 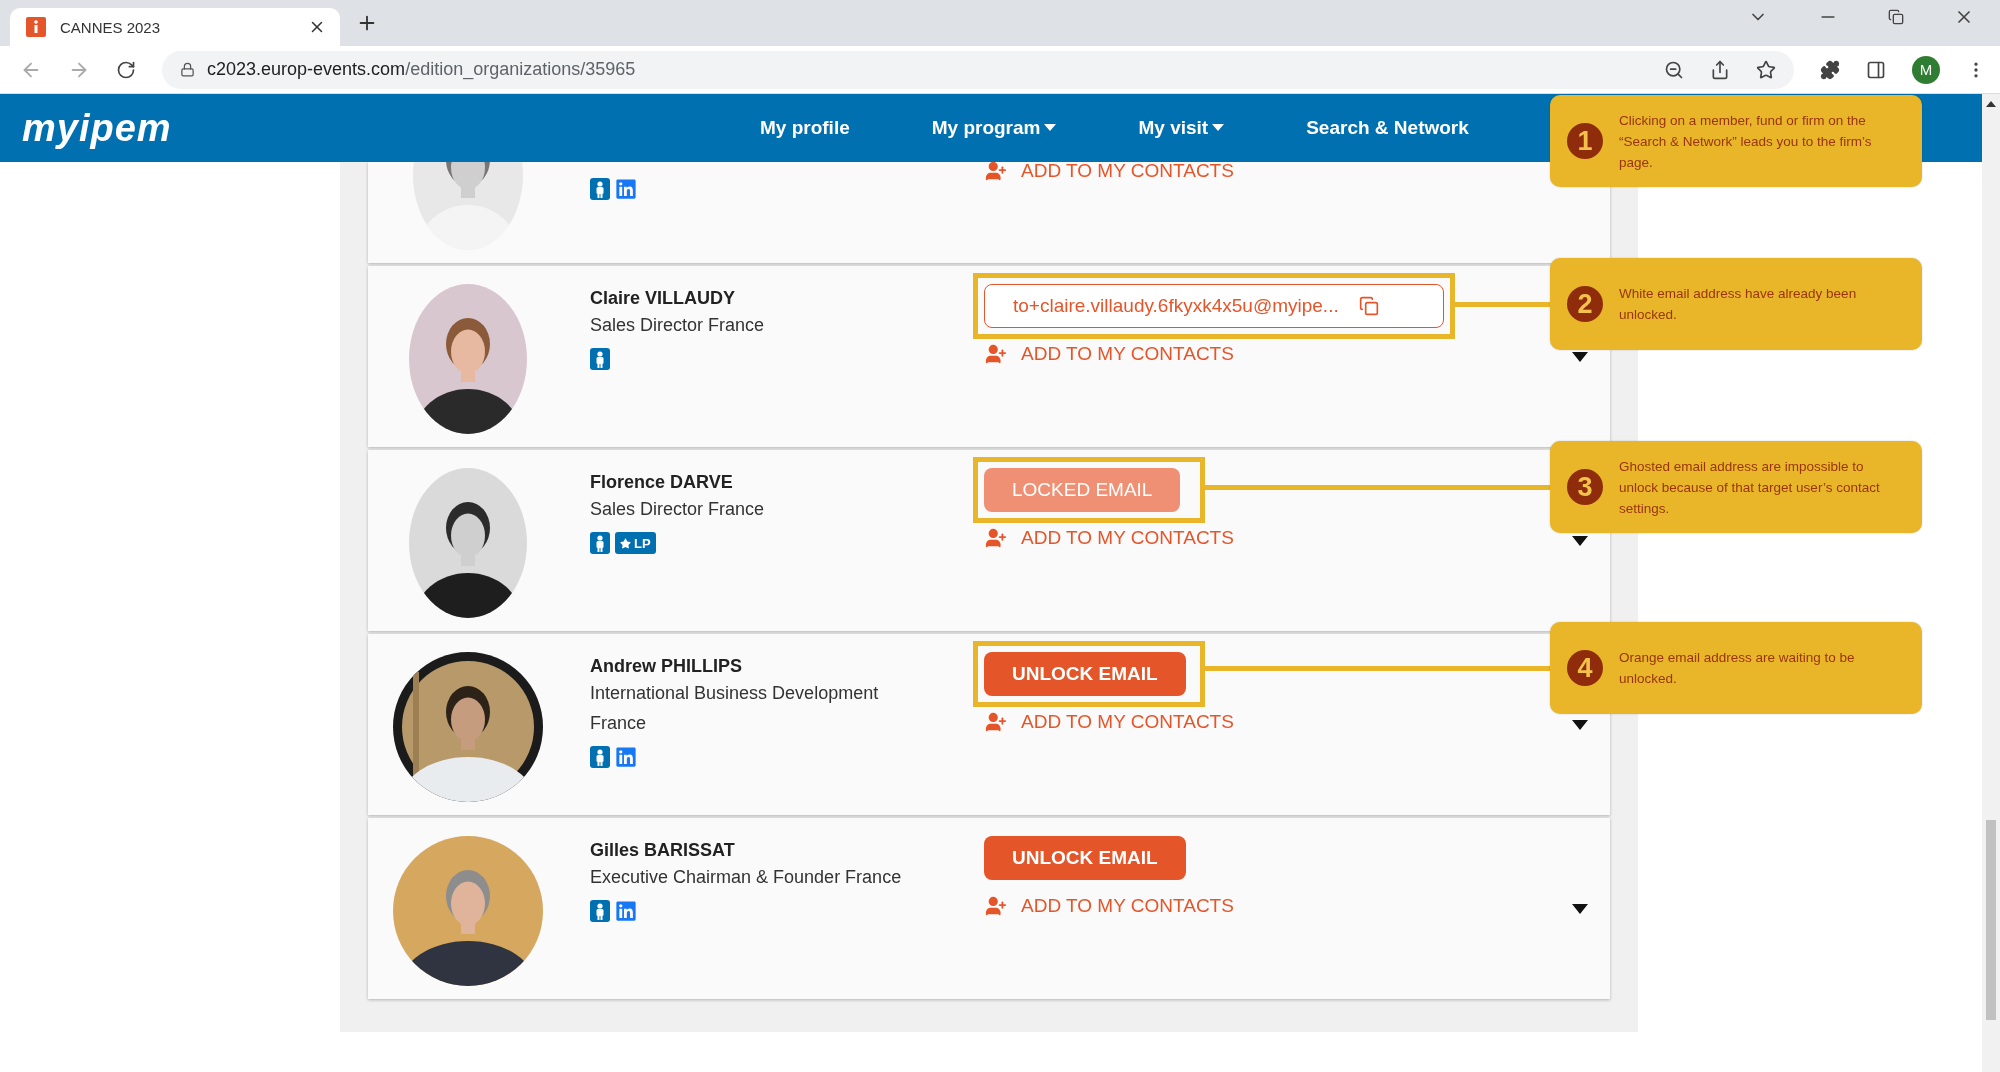 I want to click on site-logo: myipem, so click(x=86, y=128).